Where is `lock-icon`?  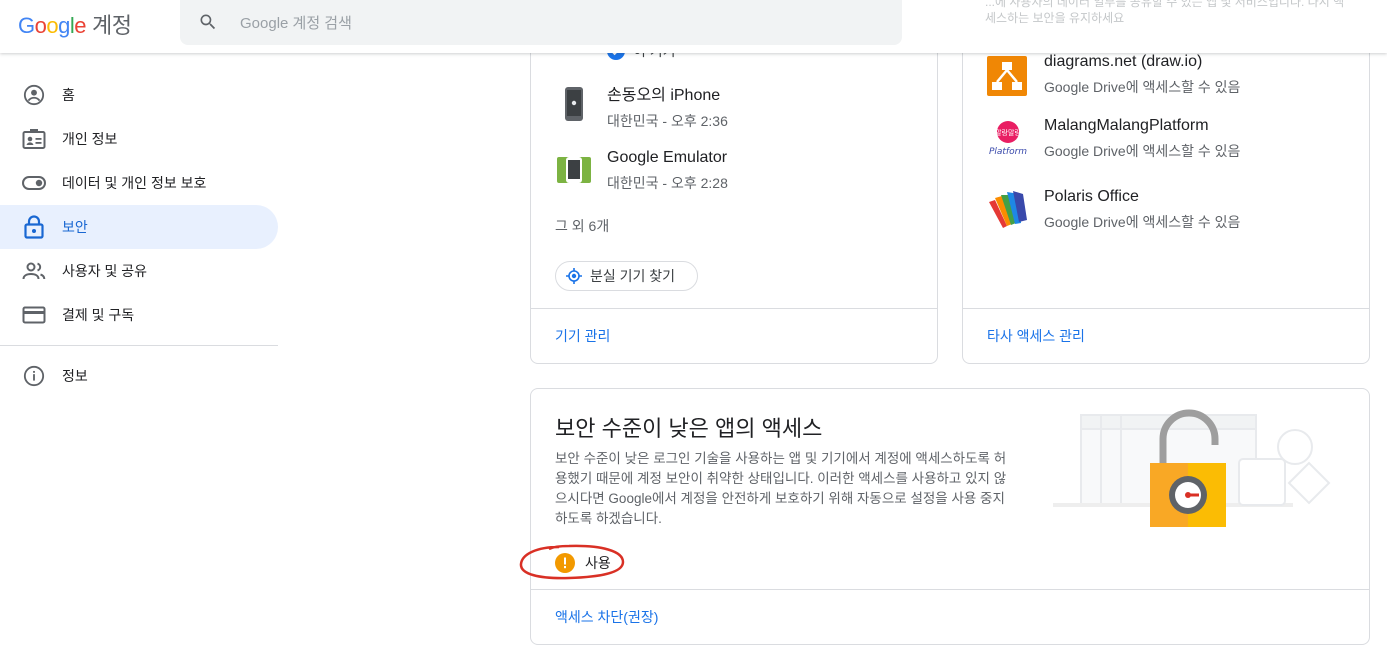 lock-icon is located at coordinates (34, 227).